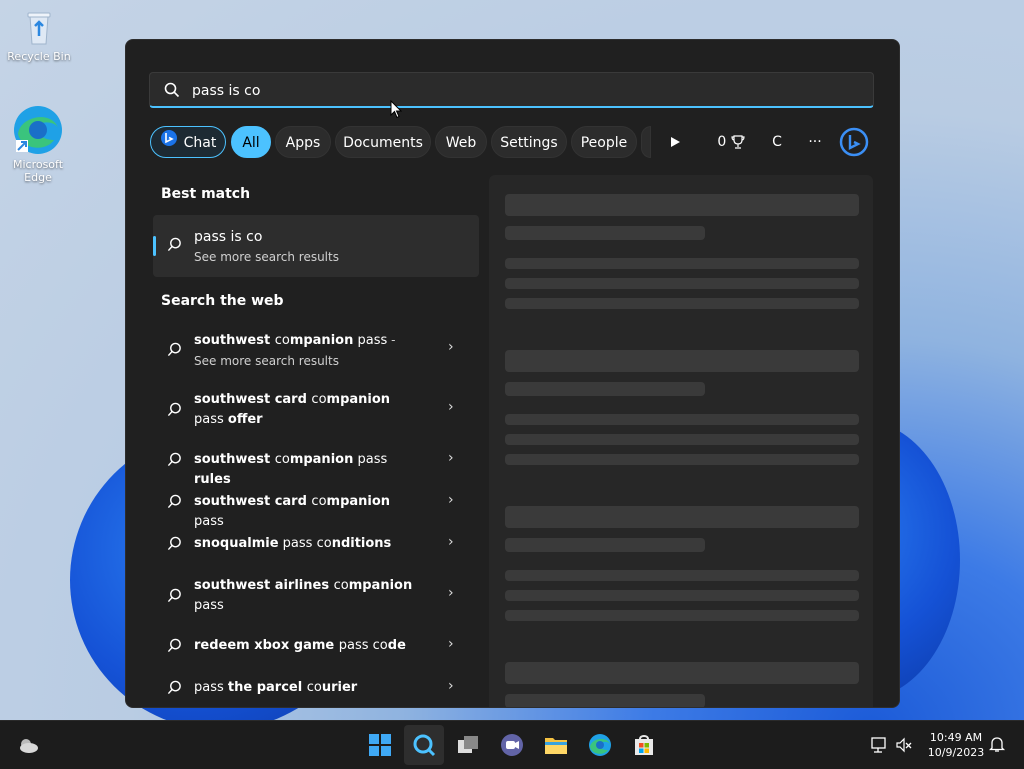  Describe the element at coordinates (266, 257) in the screenshot. I see `best-match-subtitle: See more search results` at that location.